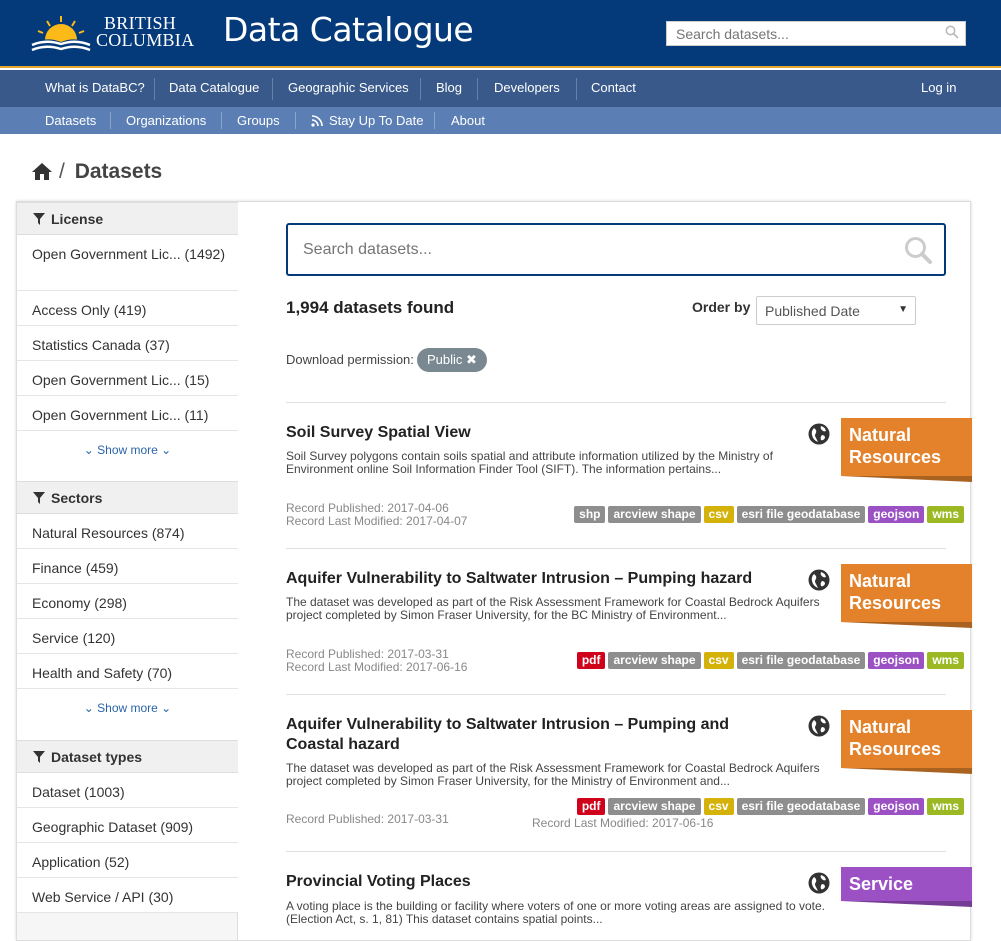 The image size is (1001, 941). What do you see at coordinates (214, 87) in the screenshot?
I see `nav-data-catalogue: Data Catalogue` at bounding box center [214, 87].